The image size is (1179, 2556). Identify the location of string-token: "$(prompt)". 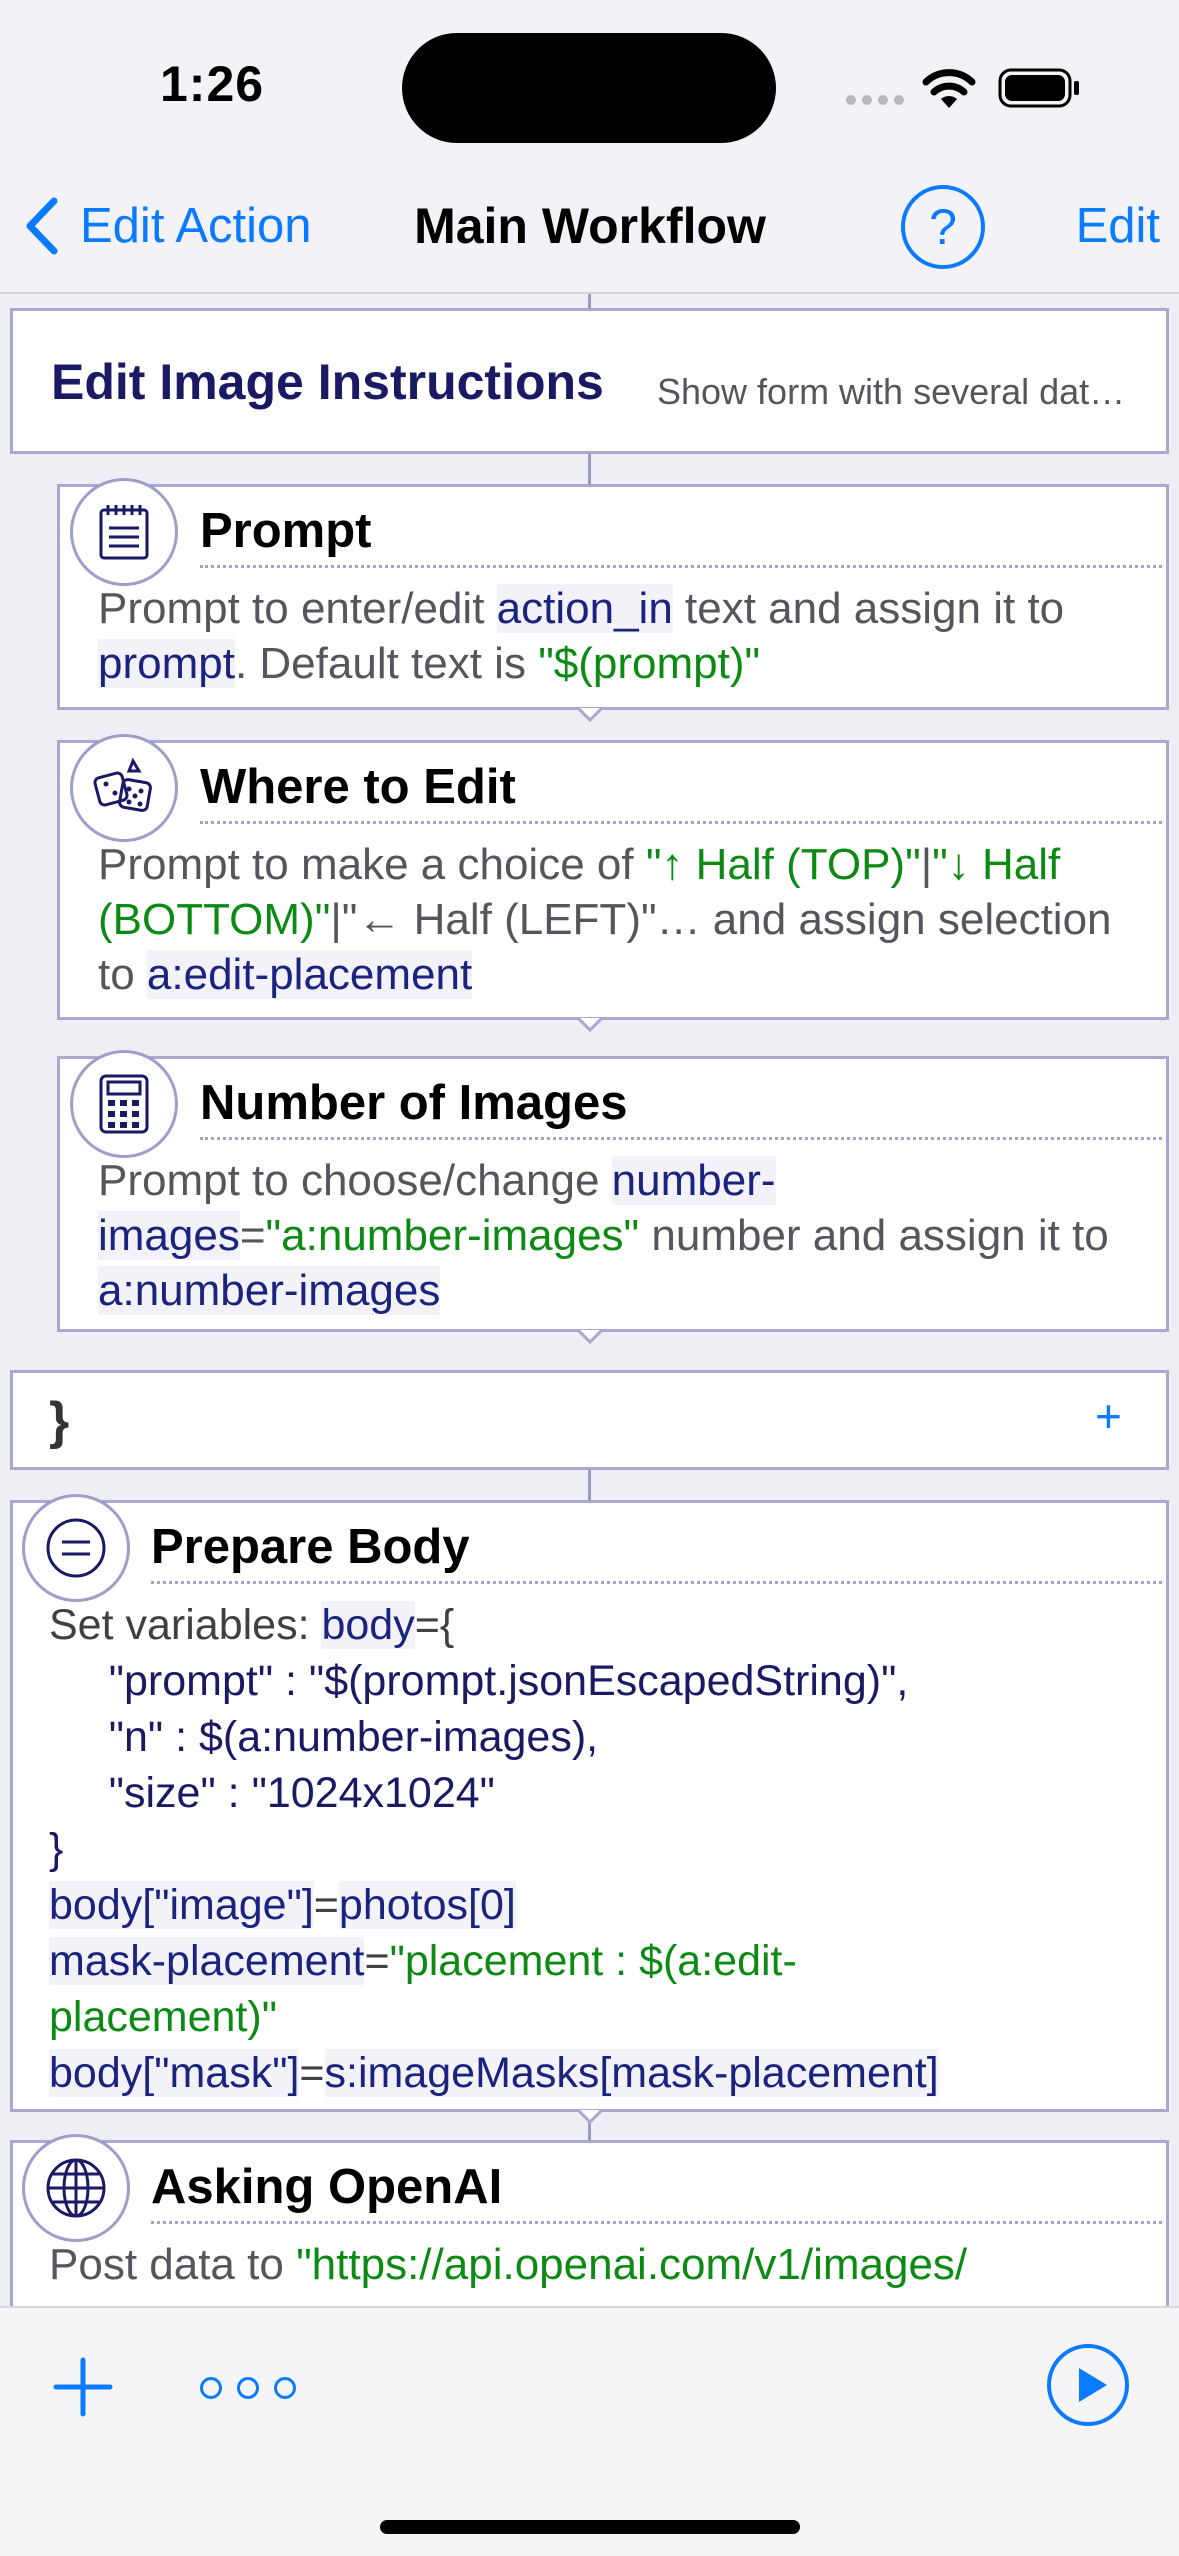
(649, 663).